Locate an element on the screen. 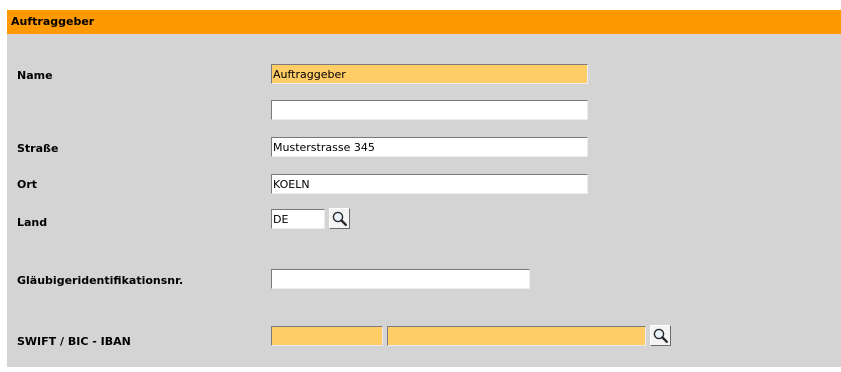  name-label: Name is located at coordinates (35, 75).